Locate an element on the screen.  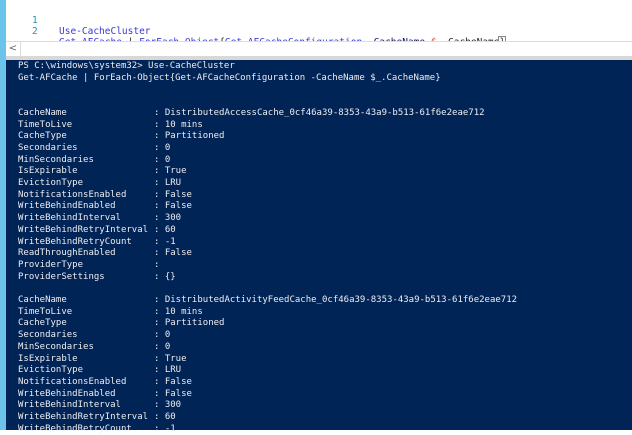
scroll-left-icon: < is located at coordinates (13, 49).